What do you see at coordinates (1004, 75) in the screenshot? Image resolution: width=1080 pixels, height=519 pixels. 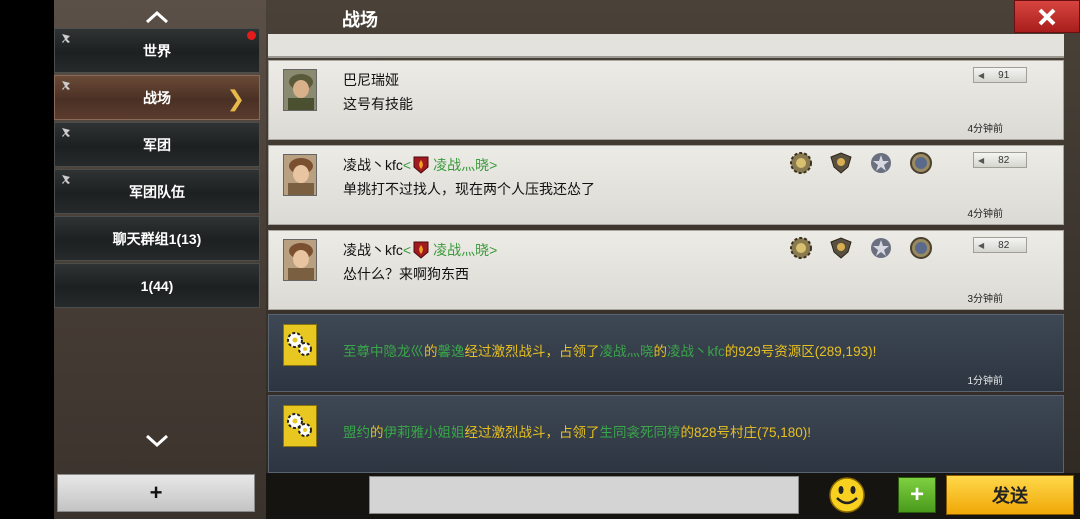 I see `like-count: 91` at bounding box center [1004, 75].